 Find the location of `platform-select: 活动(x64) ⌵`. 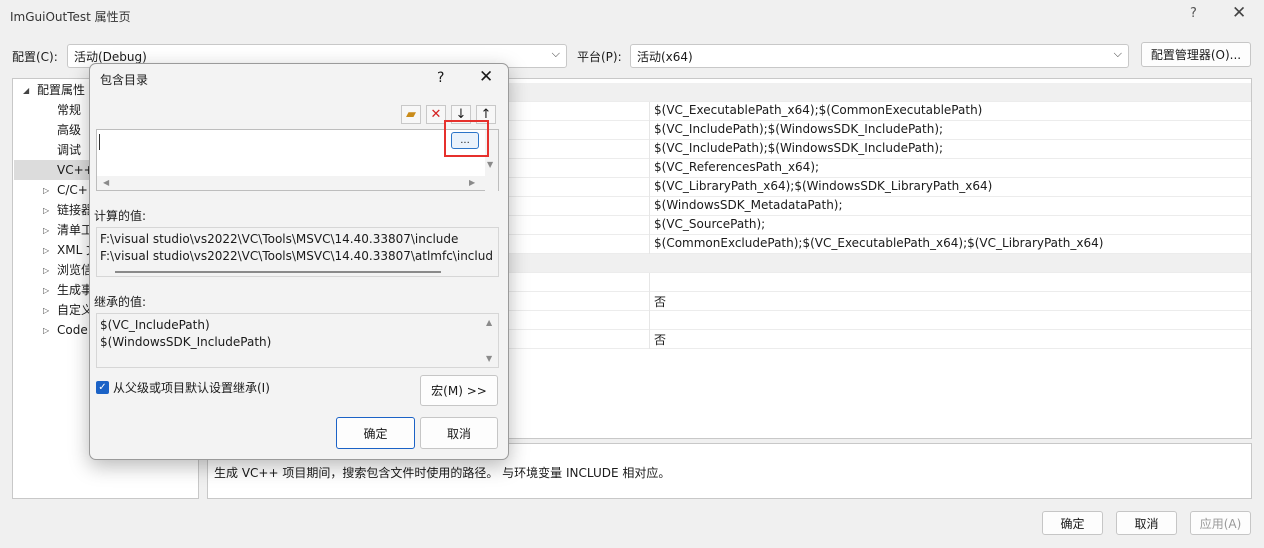

platform-select: 活动(x64) ⌵ is located at coordinates (879, 56).